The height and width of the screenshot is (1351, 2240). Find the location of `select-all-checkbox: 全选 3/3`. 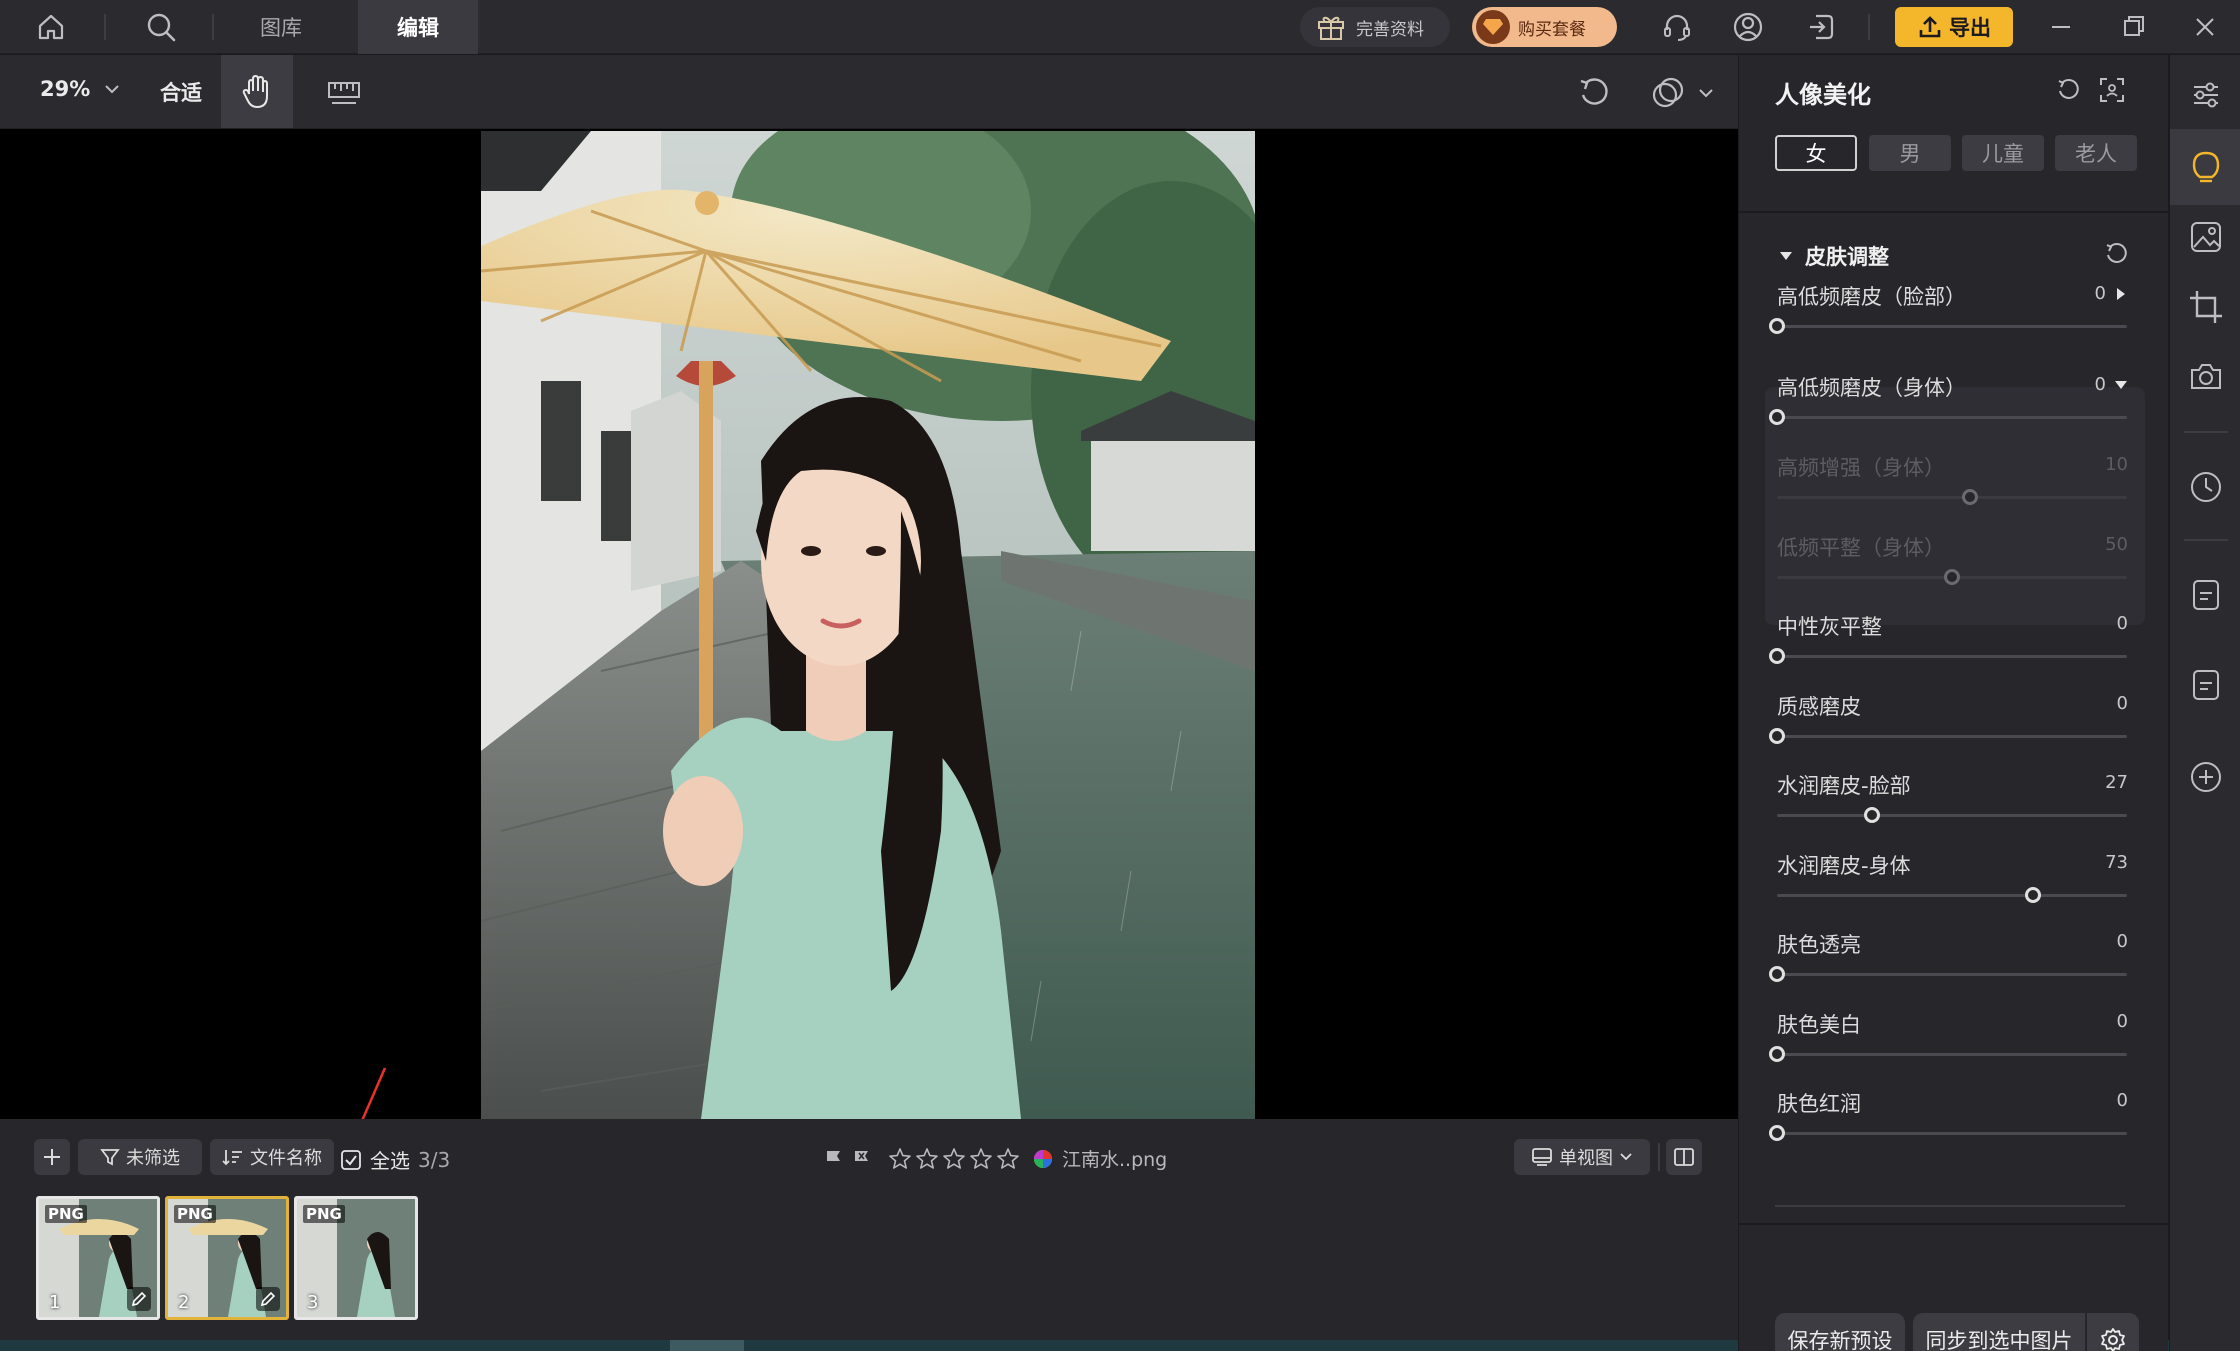

select-all-checkbox: 全选 3/3 is located at coordinates (395, 1159).